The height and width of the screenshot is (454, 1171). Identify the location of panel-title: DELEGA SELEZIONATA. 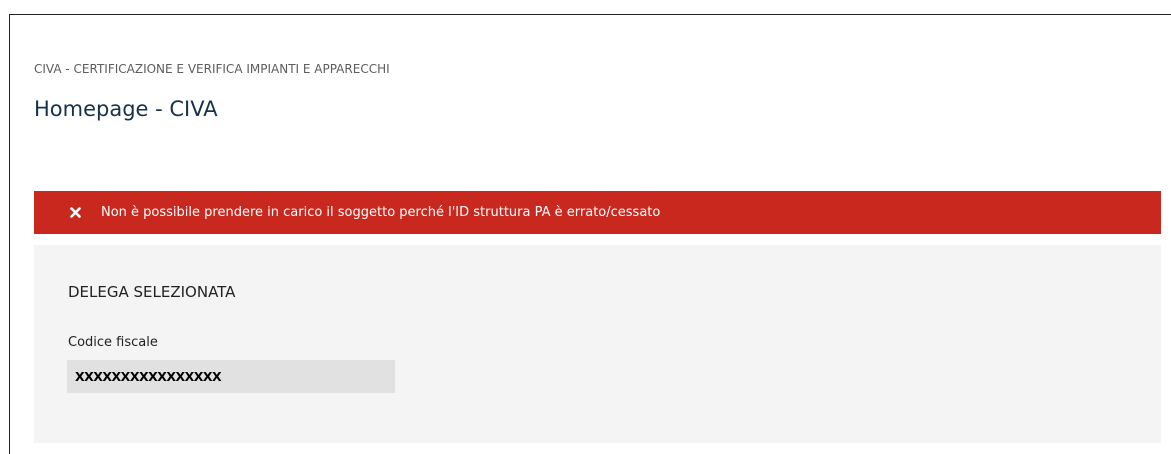
(152, 292).